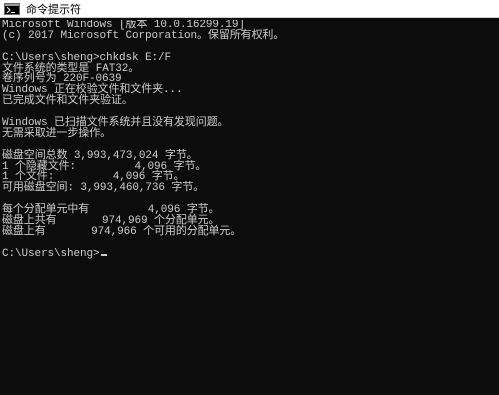  What do you see at coordinates (496, 206) in the screenshot?
I see `scrollbar` at bounding box center [496, 206].